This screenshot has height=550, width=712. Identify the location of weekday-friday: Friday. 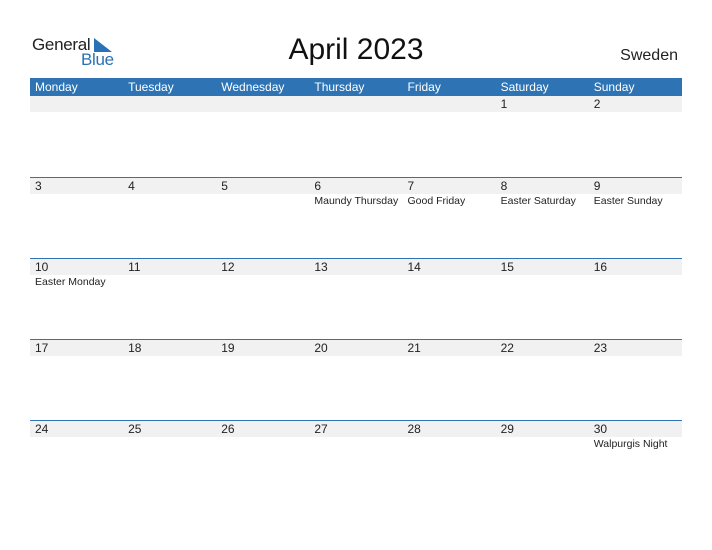
(424, 87).